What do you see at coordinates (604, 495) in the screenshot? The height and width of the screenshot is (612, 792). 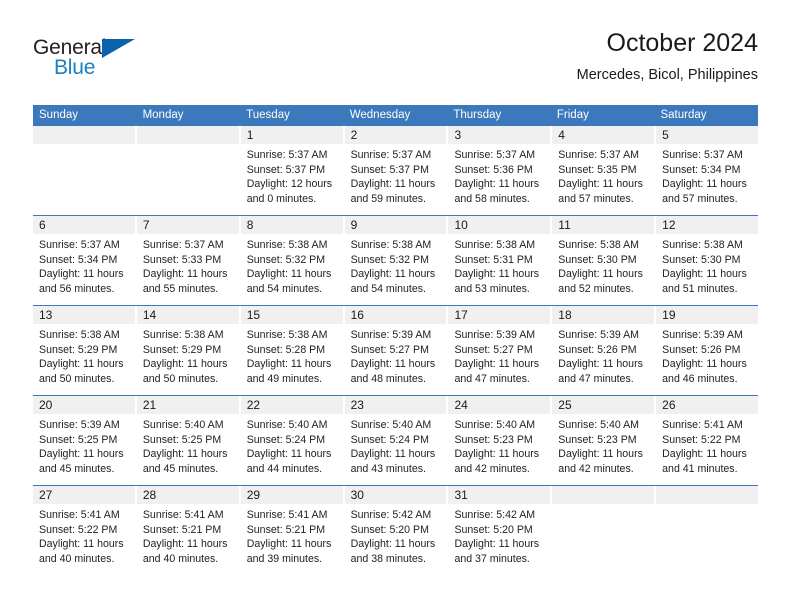 I see `day-number-empty` at bounding box center [604, 495].